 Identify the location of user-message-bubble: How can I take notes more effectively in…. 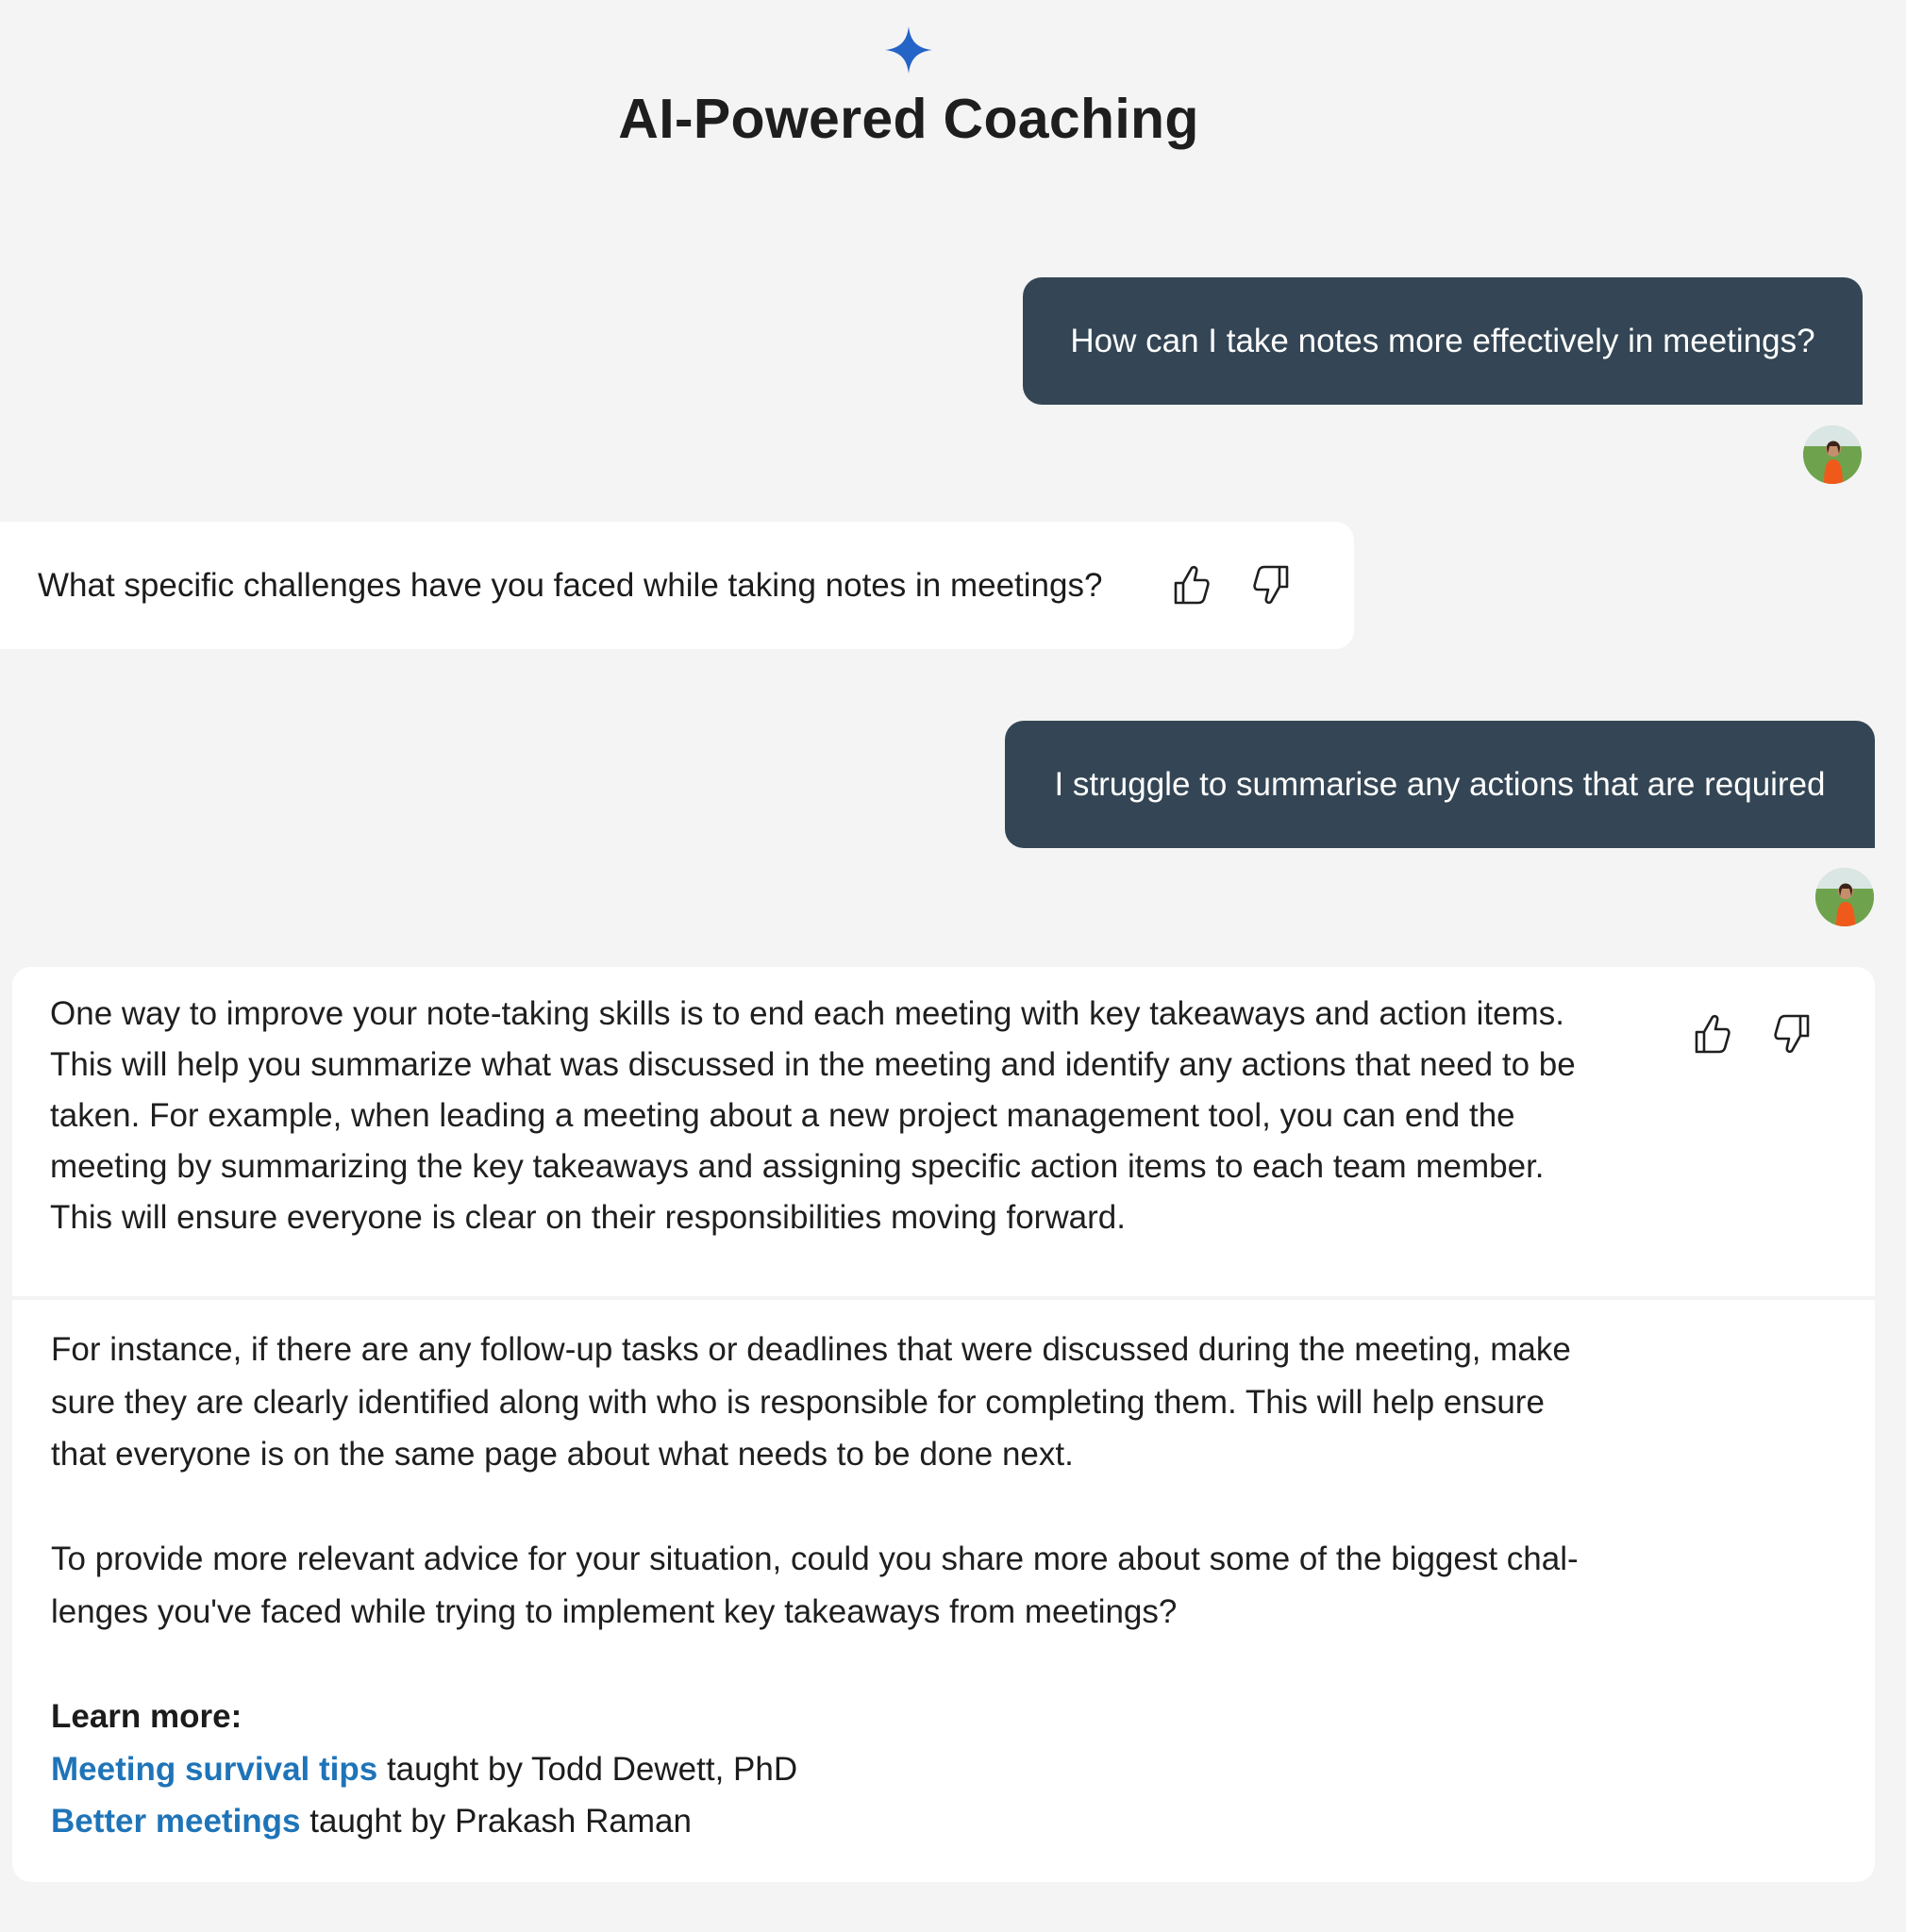
(1443, 341).